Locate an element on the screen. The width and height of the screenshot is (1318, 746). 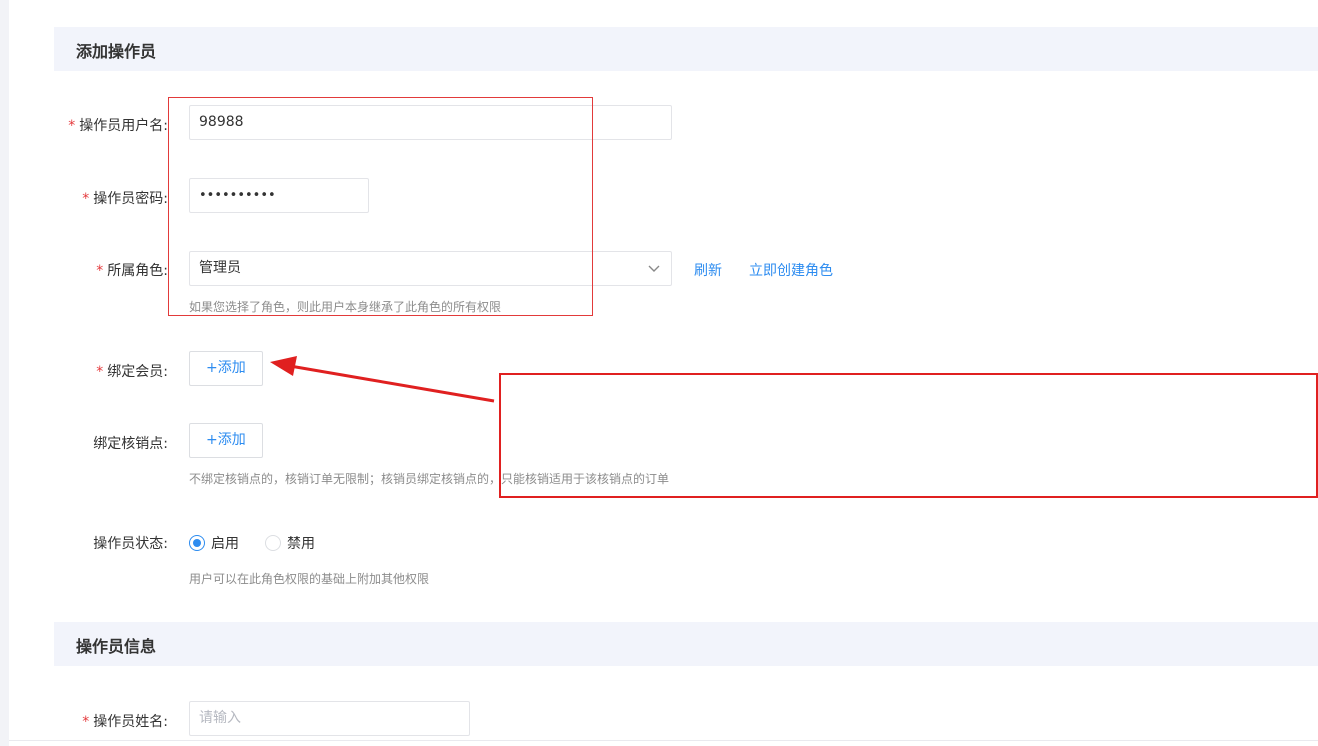
status-label: 操作员状态: is located at coordinates (130, 544).